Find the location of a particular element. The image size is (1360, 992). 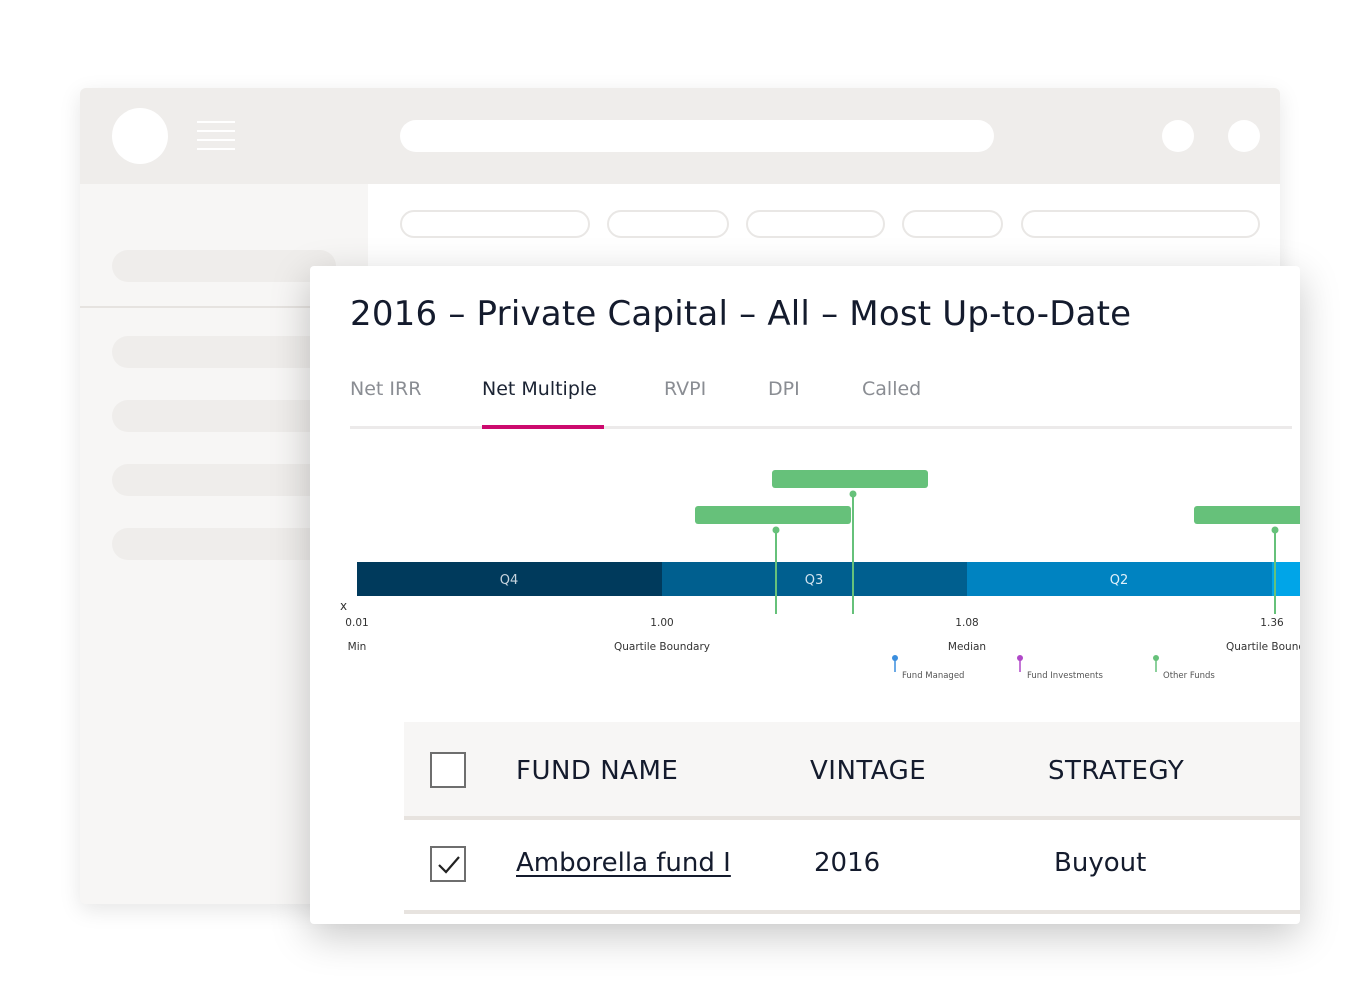

row-checkbox is located at coordinates (448, 864).